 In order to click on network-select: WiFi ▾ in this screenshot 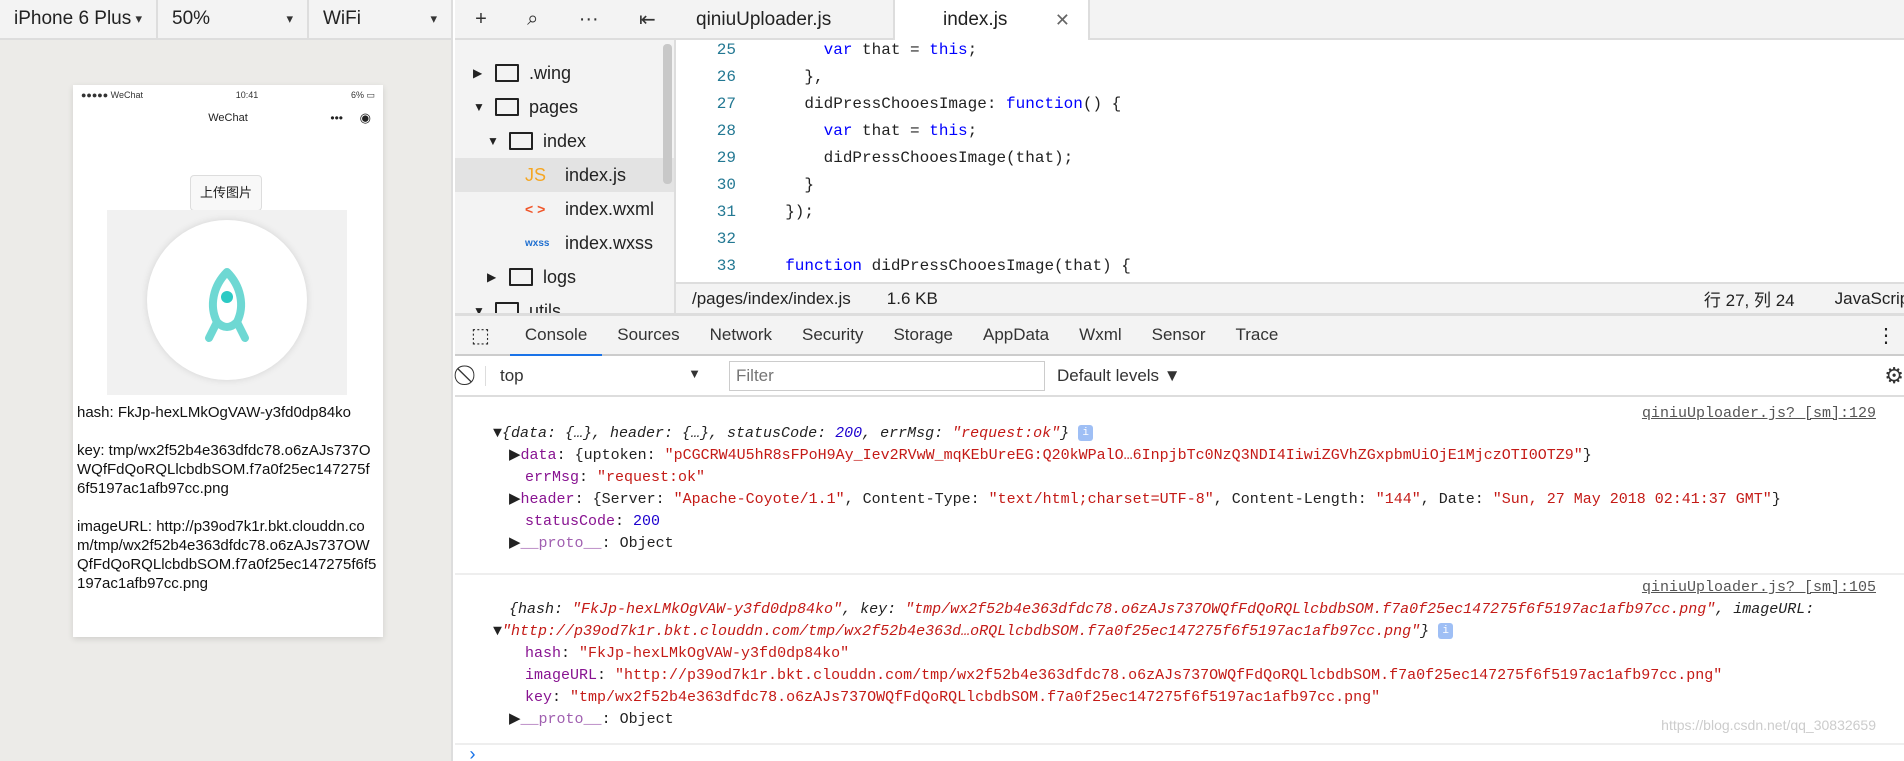, I will do `click(381, 19)`.